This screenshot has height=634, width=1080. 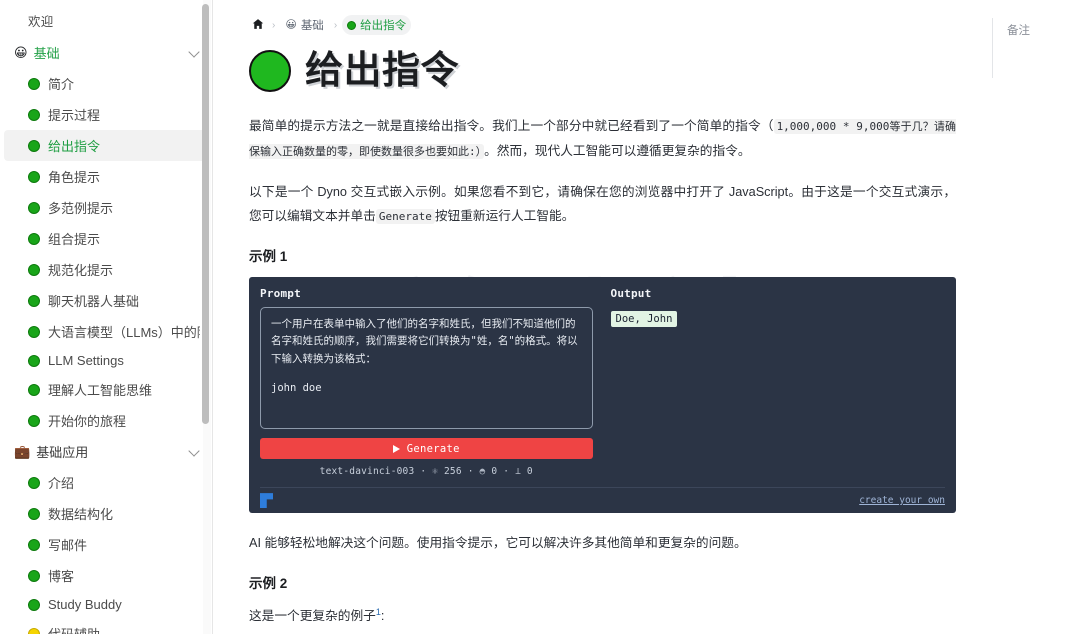 I want to click on yellow-dot-icon, so click(x=34, y=630).